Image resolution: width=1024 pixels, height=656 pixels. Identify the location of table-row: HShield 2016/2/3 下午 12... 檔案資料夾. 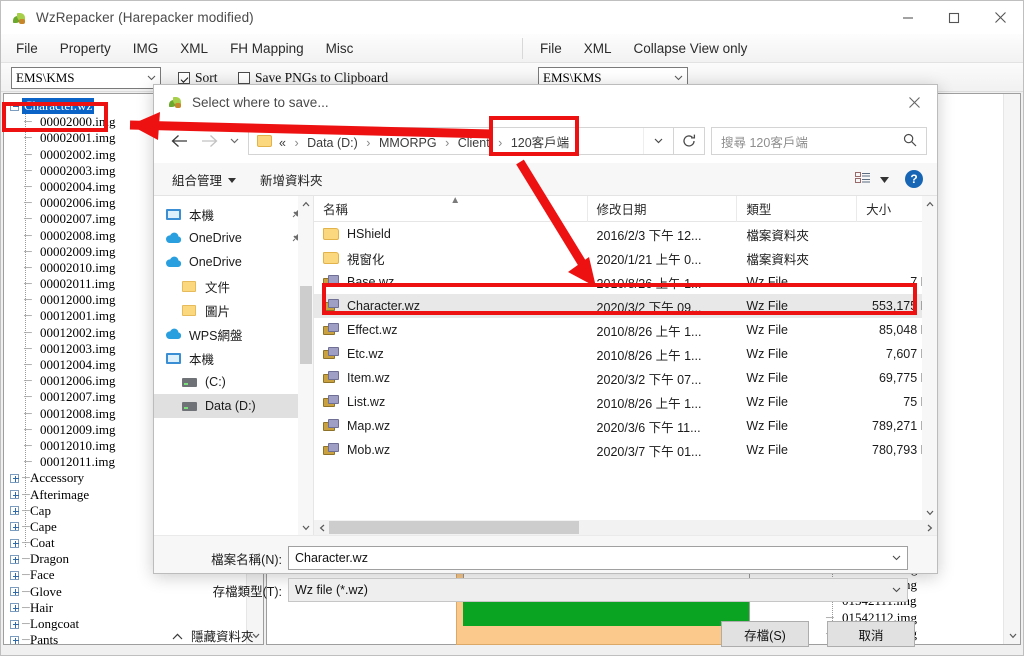
(625, 234).